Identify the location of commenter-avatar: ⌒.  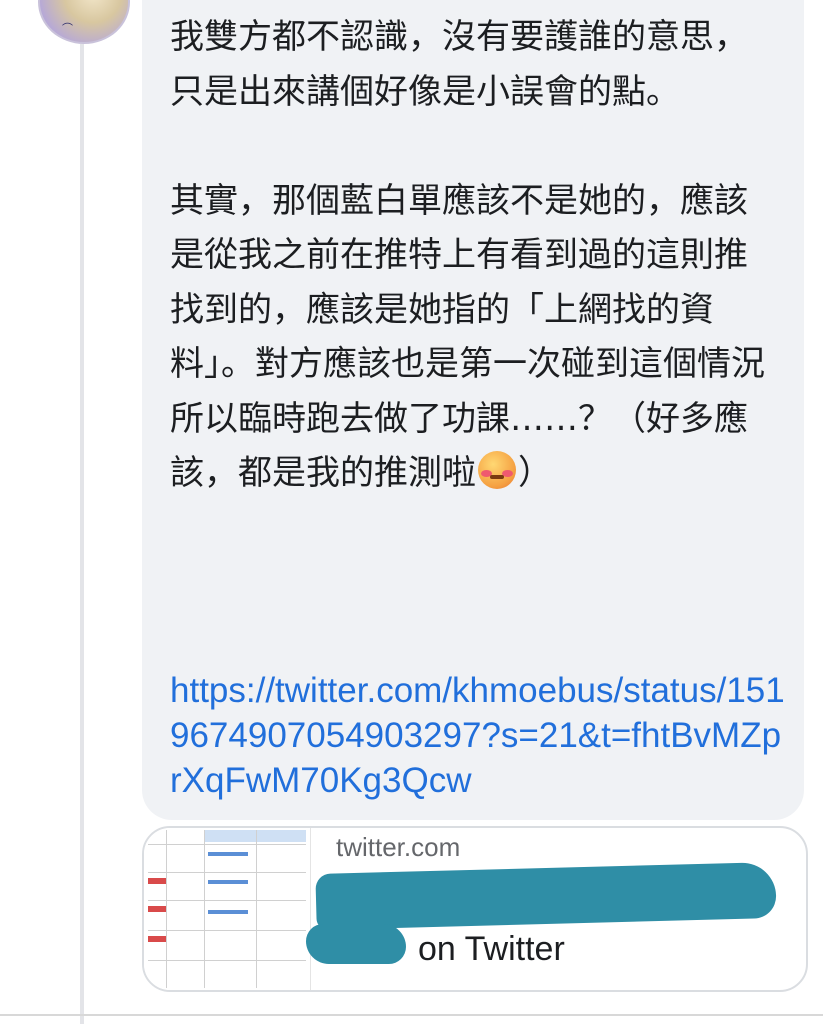
(84, 22).